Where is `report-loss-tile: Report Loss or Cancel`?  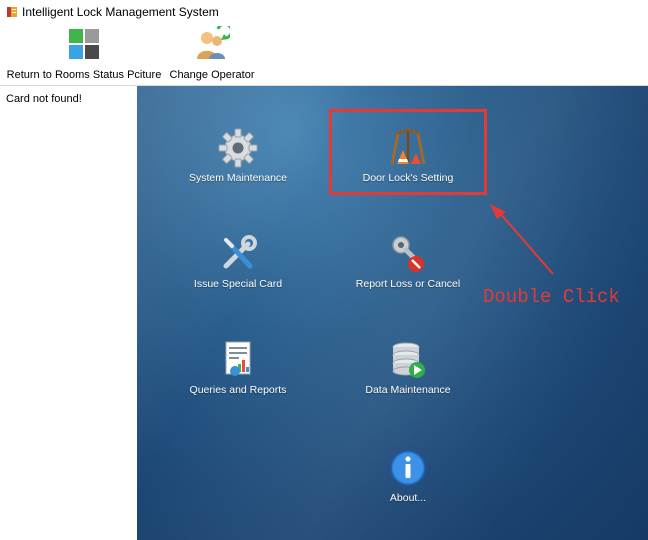 report-loss-tile: Report Loss or Cancel is located at coordinates (408, 274).